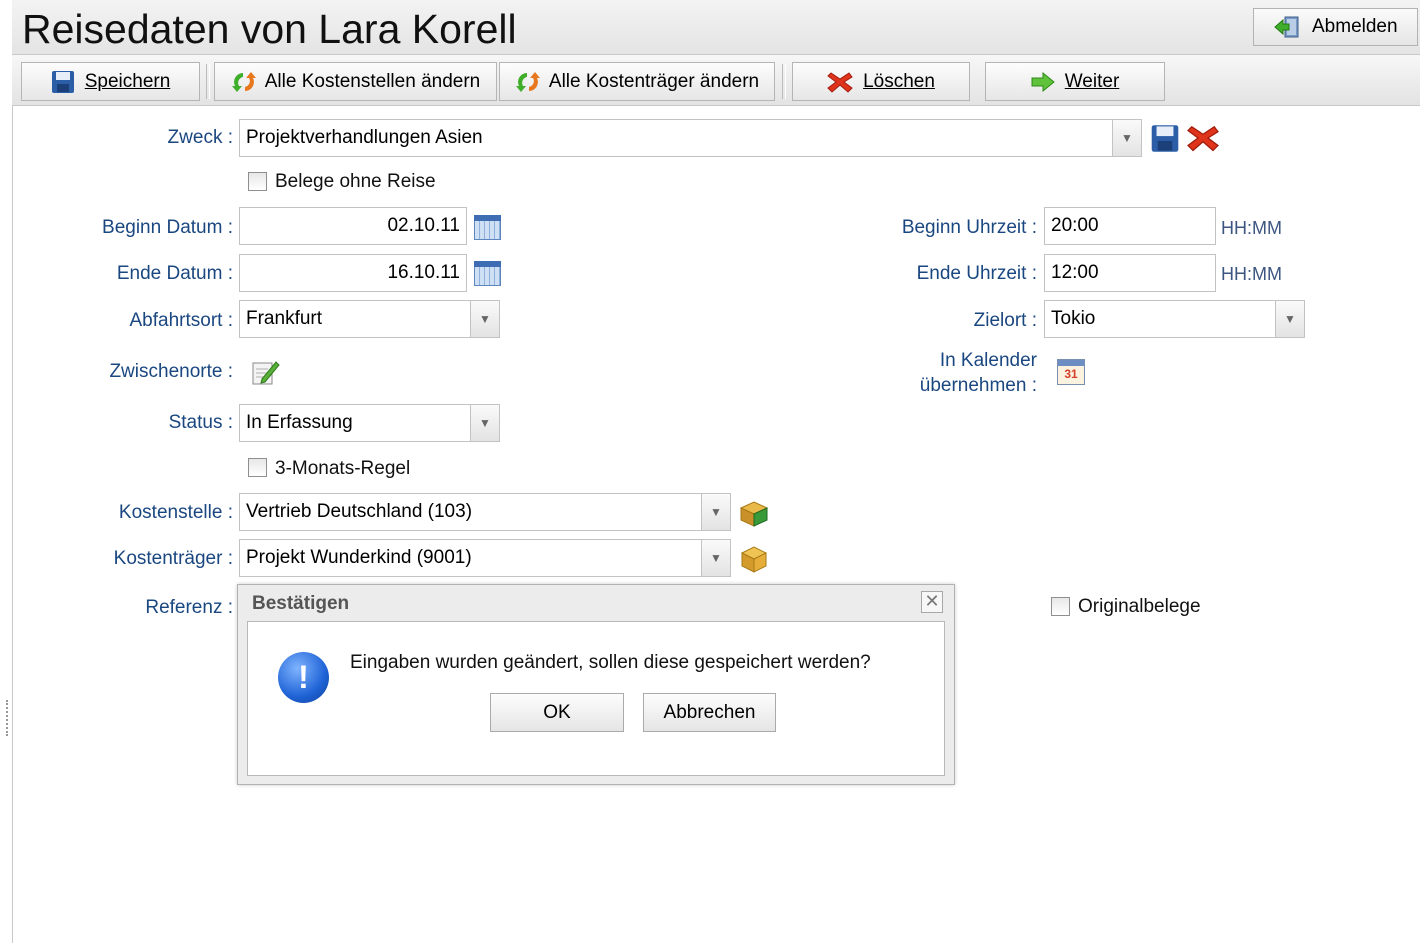  Describe the element at coordinates (355, 181) in the screenshot. I see `receipts-without-trip-label: Belege ohne Reise` at that location.